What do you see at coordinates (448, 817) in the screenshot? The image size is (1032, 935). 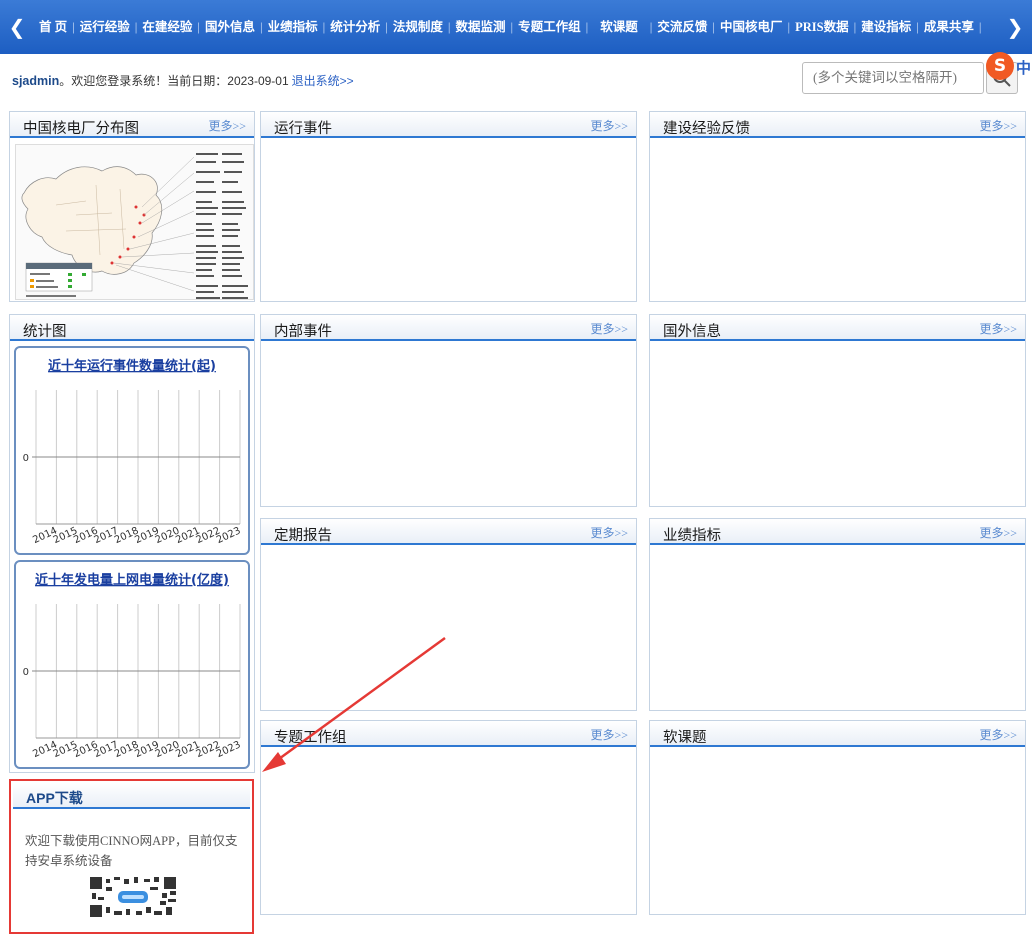 I see `panel-special-group: 专题工作组 更多>>` at bounding box center [448, 817].